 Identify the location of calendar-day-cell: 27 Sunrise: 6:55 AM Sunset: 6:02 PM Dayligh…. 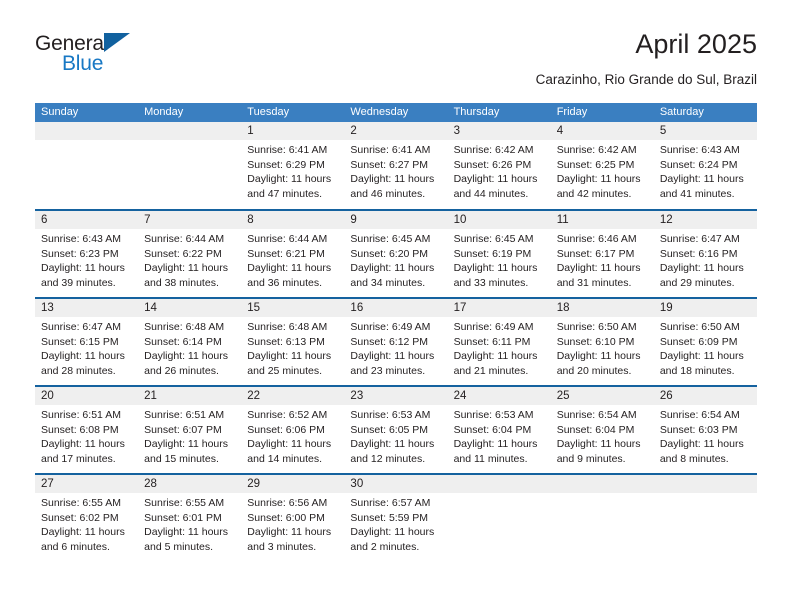
(87, 517).